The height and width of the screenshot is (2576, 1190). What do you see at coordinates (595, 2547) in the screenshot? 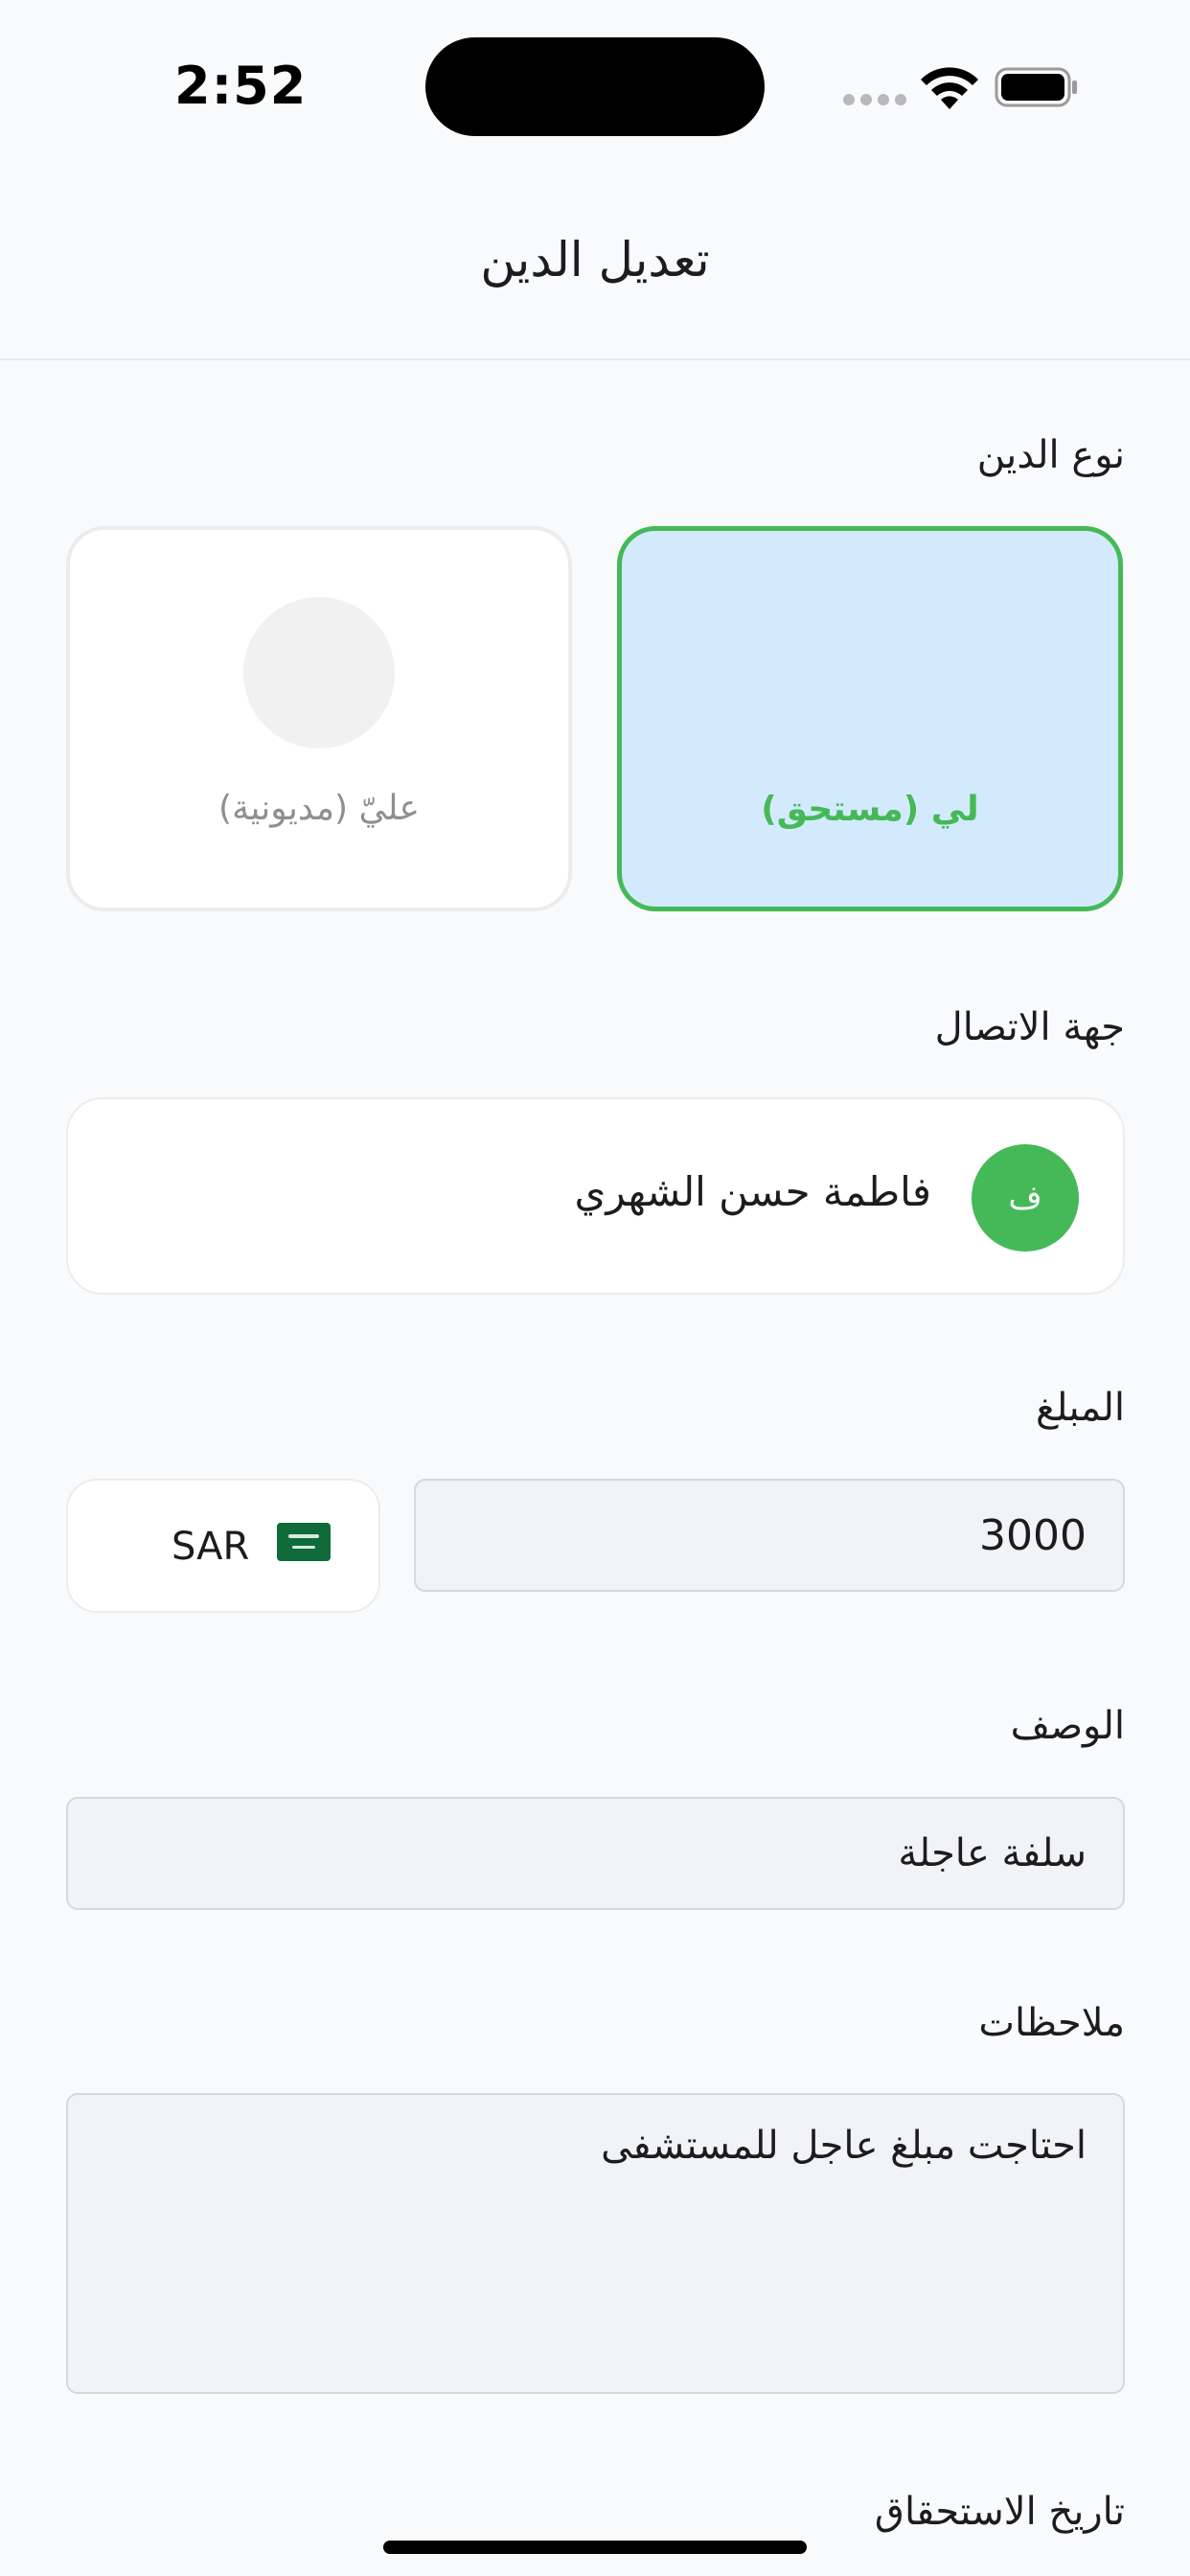
I see `home-indicator` at bounding box center [595, 2547].